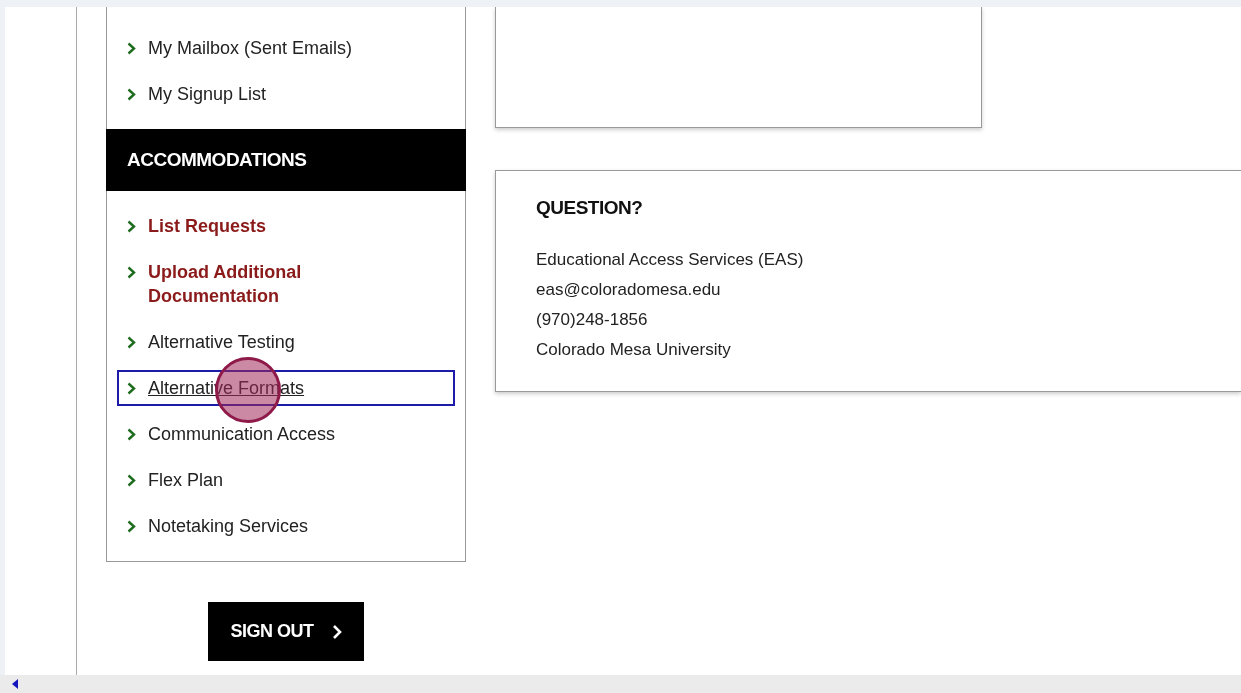  I want to click on contact-line: eas@coloradomesa.edu, so click(629, 290).